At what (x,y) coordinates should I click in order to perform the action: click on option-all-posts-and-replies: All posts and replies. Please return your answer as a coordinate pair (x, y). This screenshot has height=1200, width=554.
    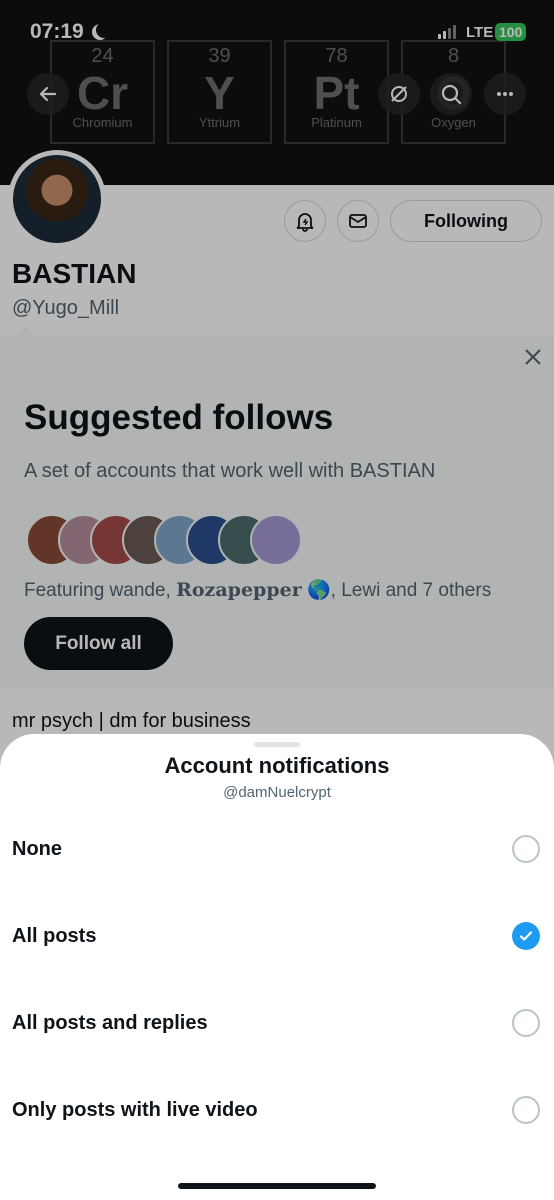
    Looking at the image, I should click on (277, 1024).